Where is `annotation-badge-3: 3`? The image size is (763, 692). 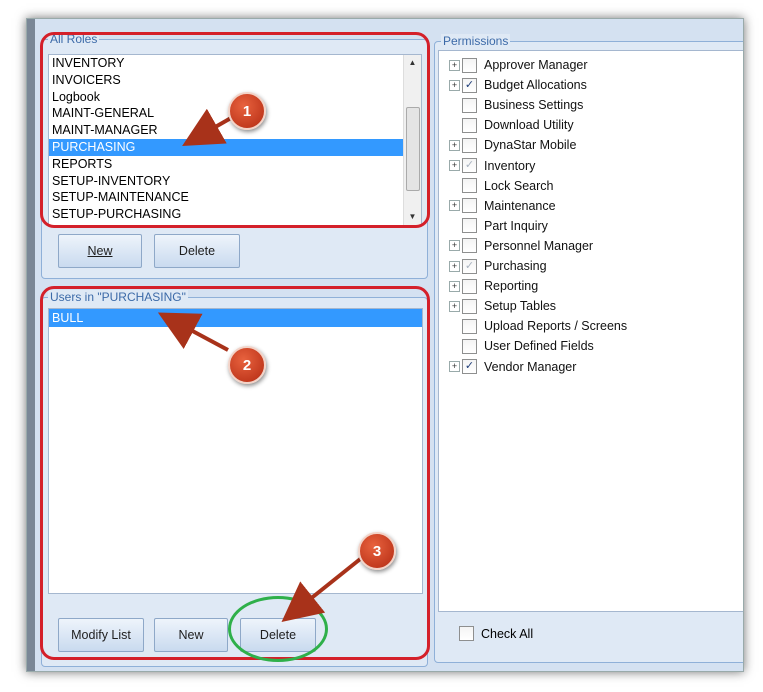
annotation-badge-3: 3 is located at coordinates (377, 551).